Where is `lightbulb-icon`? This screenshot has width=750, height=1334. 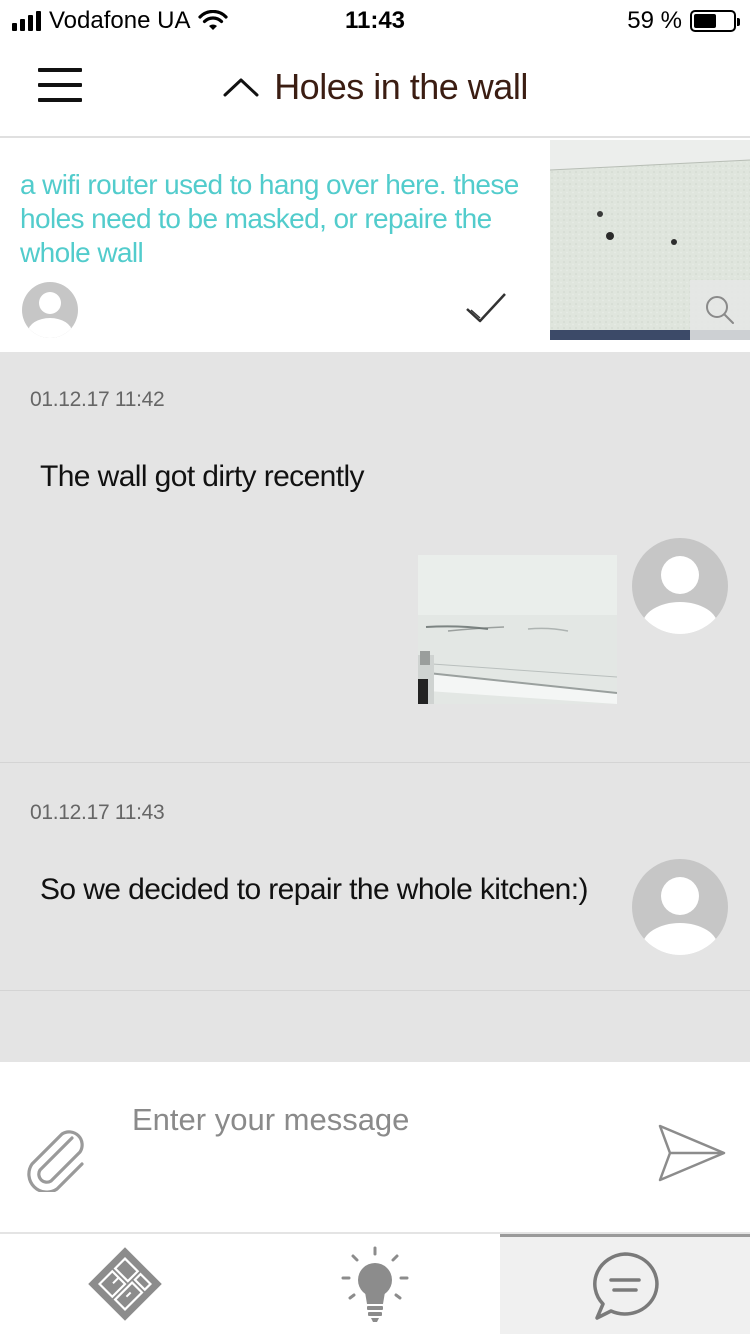 lightbulb-icon is located at coordinates (375, 1284).